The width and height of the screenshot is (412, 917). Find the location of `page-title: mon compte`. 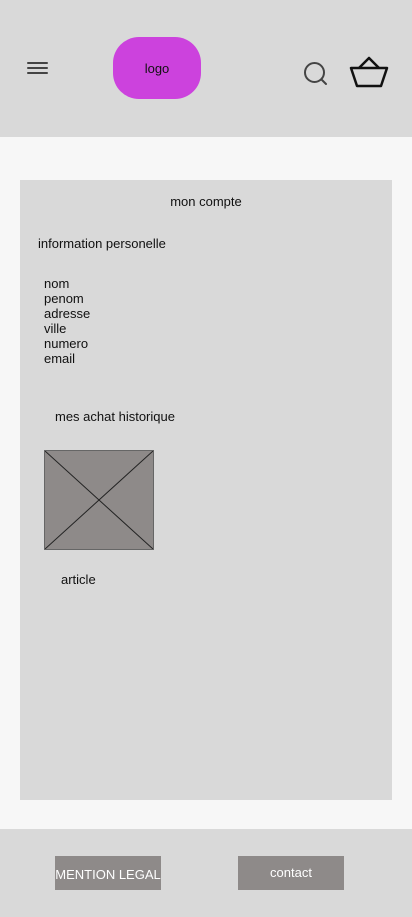

page-title: mon compte is located at coordinates (206, 201).